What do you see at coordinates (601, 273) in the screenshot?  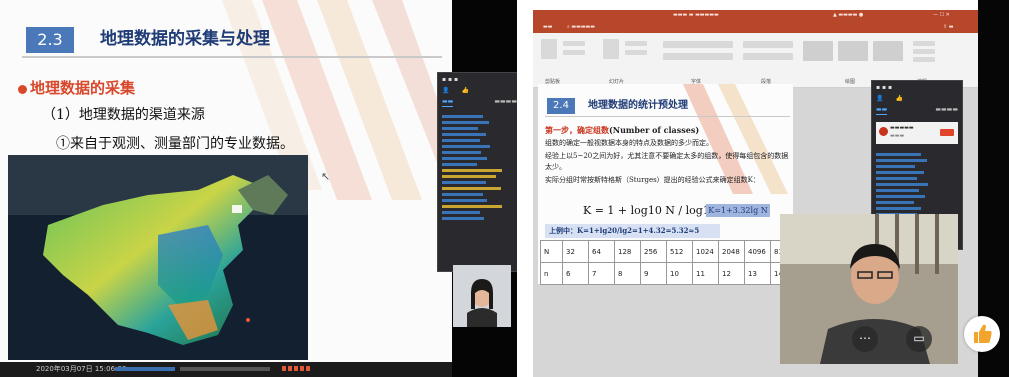 I see `table-cell: 7` at bounding box center [601, 273].